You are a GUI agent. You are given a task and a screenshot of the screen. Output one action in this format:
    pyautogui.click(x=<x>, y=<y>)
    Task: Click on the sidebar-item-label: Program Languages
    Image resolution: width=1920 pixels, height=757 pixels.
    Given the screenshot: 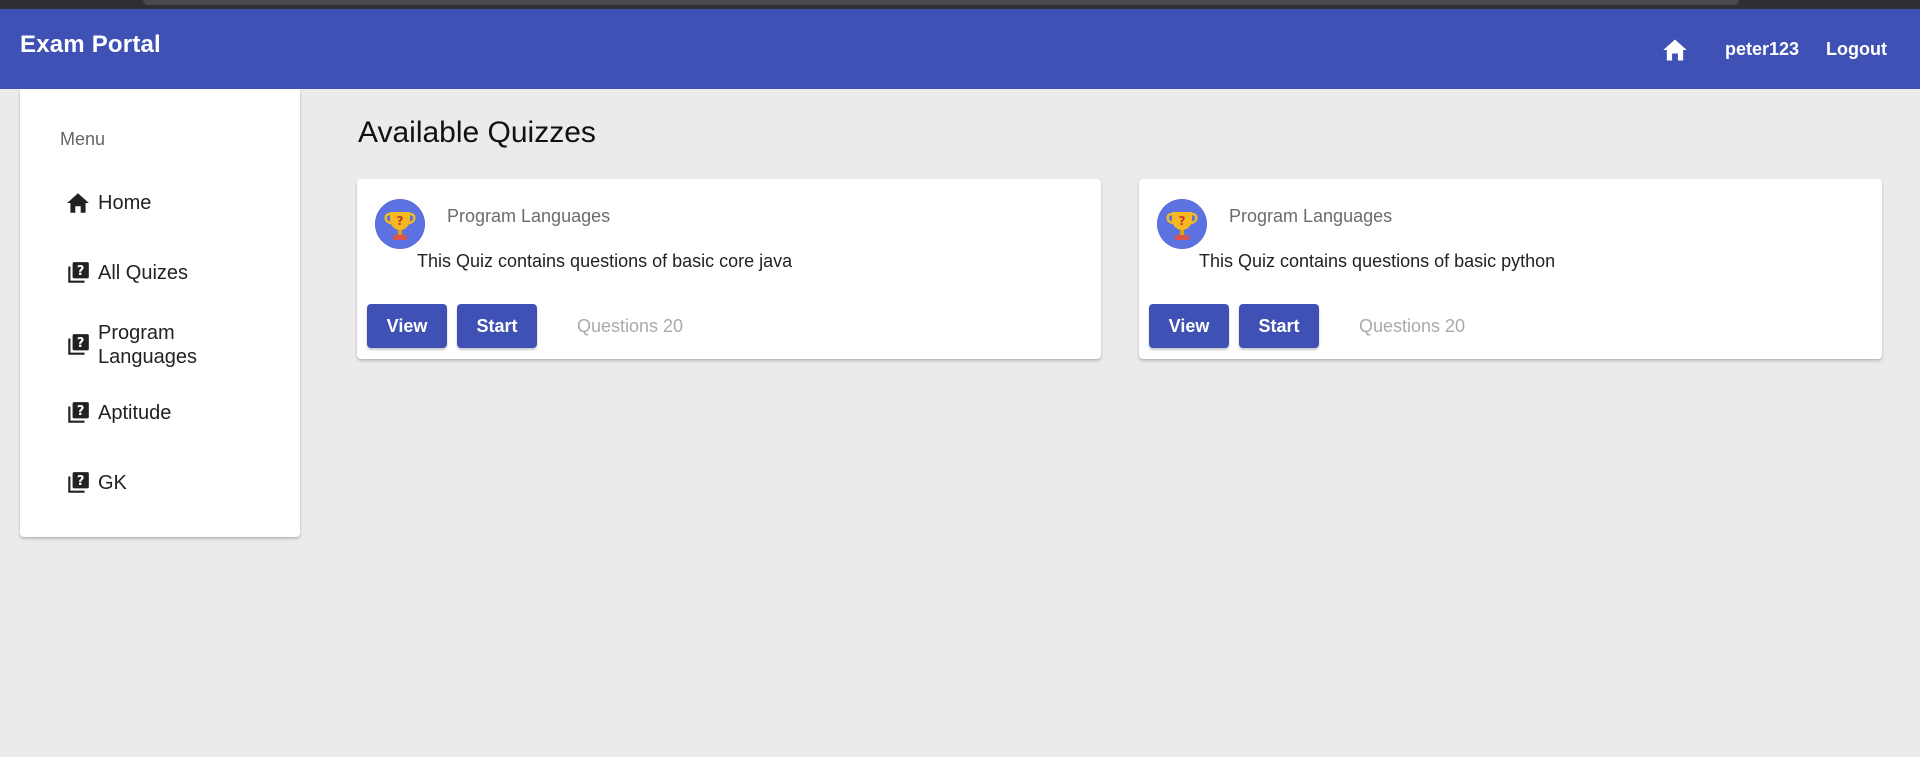 What is the action you would take?
    pyautogui.click(x=147, y=345)
    